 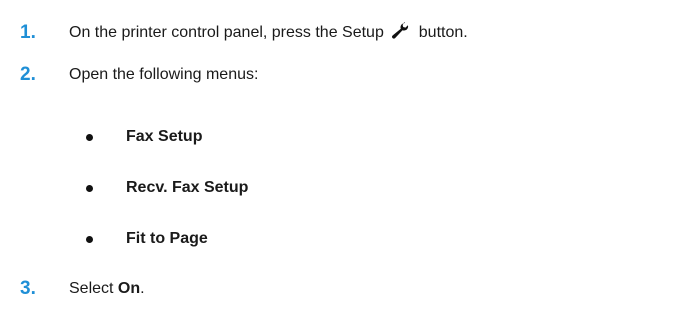 I want to click on step-number: 1., so click(x=28, y=32).